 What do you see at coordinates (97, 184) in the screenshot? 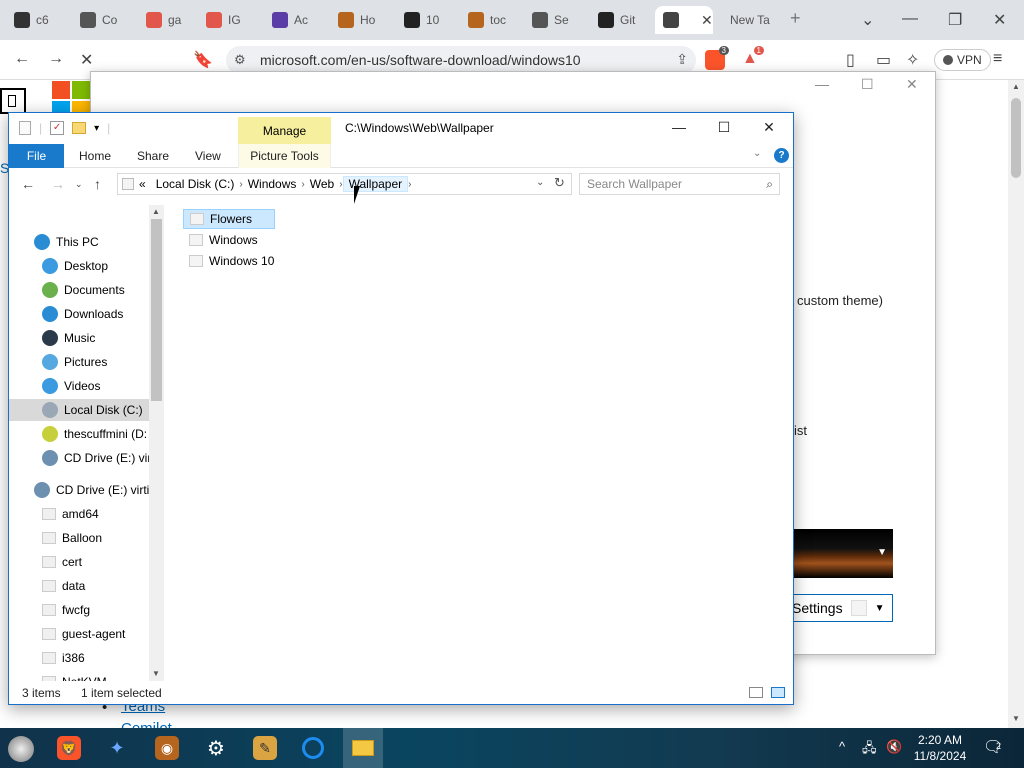
I see `up-icon: ↑` at bounding box center [97, 184].